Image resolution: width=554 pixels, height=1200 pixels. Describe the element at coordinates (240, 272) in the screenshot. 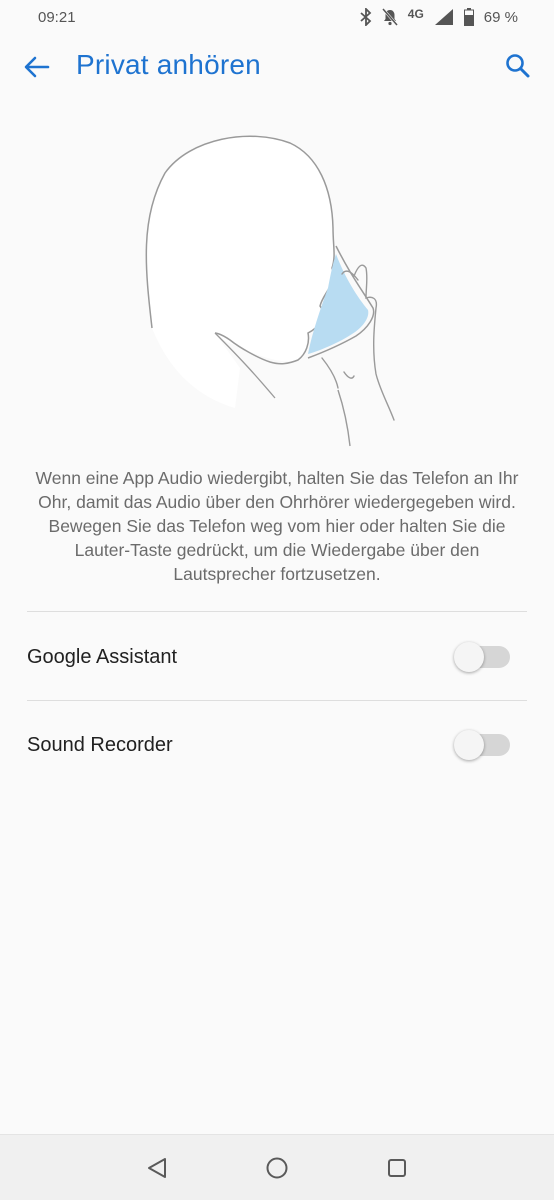

I see `head-fill` at that location.